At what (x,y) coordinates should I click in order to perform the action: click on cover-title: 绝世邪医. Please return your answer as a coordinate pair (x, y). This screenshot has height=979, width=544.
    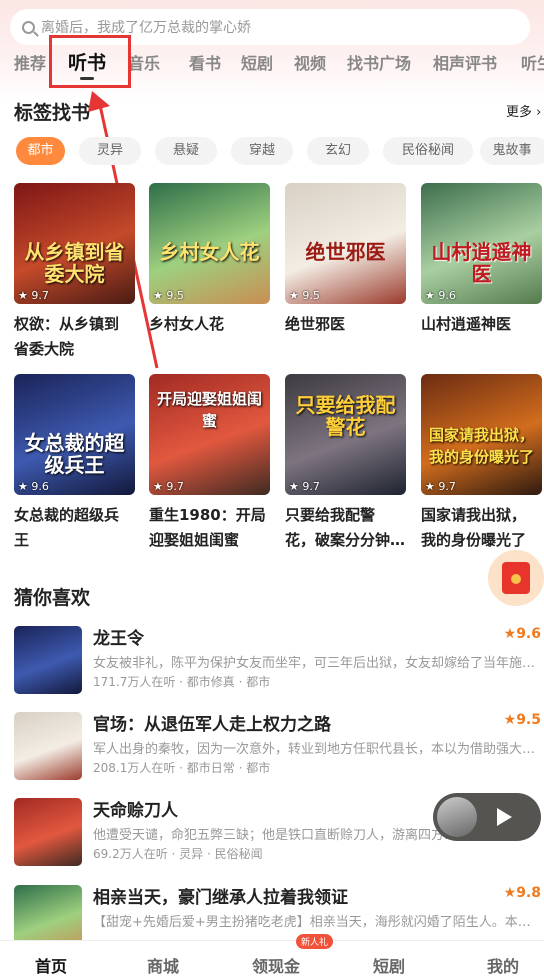
    Looking at the image, I should click on (345, 252).